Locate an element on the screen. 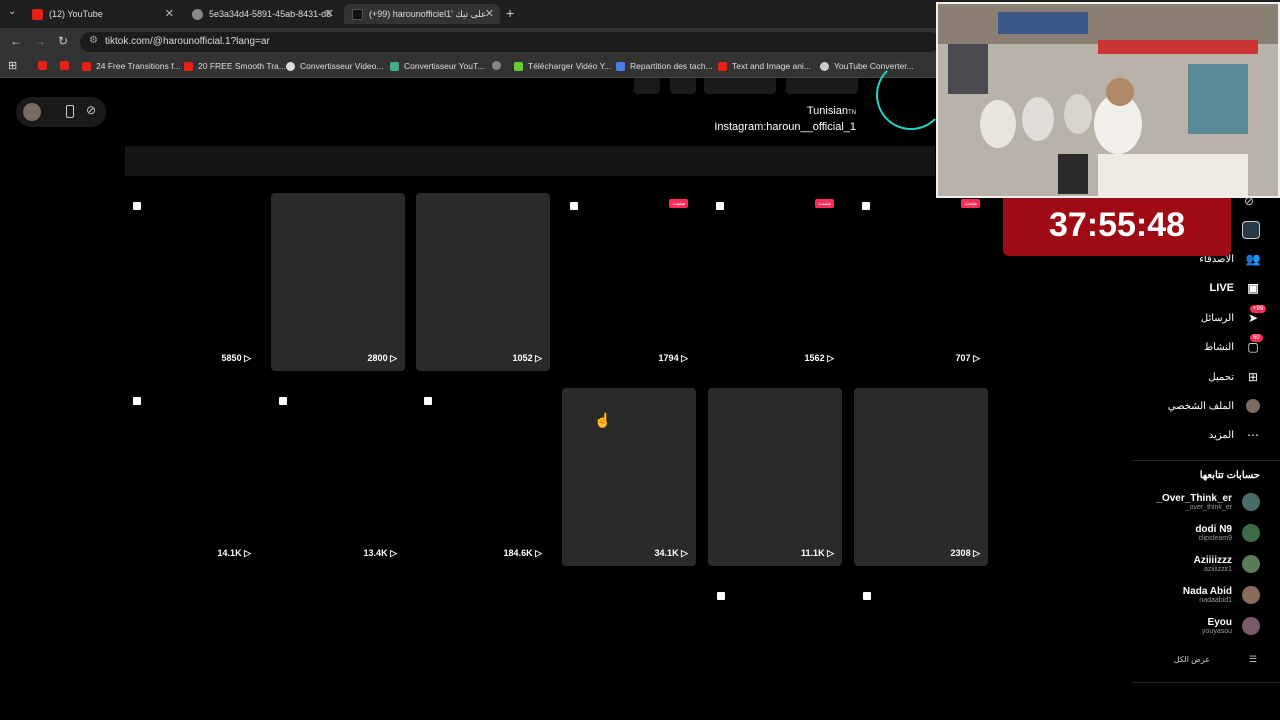  video-card: 34.1K ▷ is located at coordinates (629, 477).